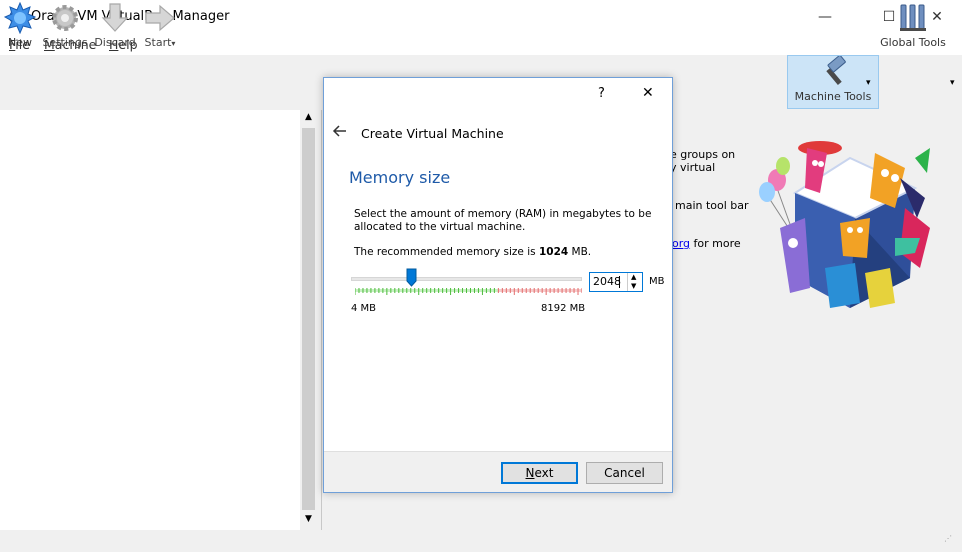  I want to click on welcome-text-3: main tool bar, so click(712, 205).